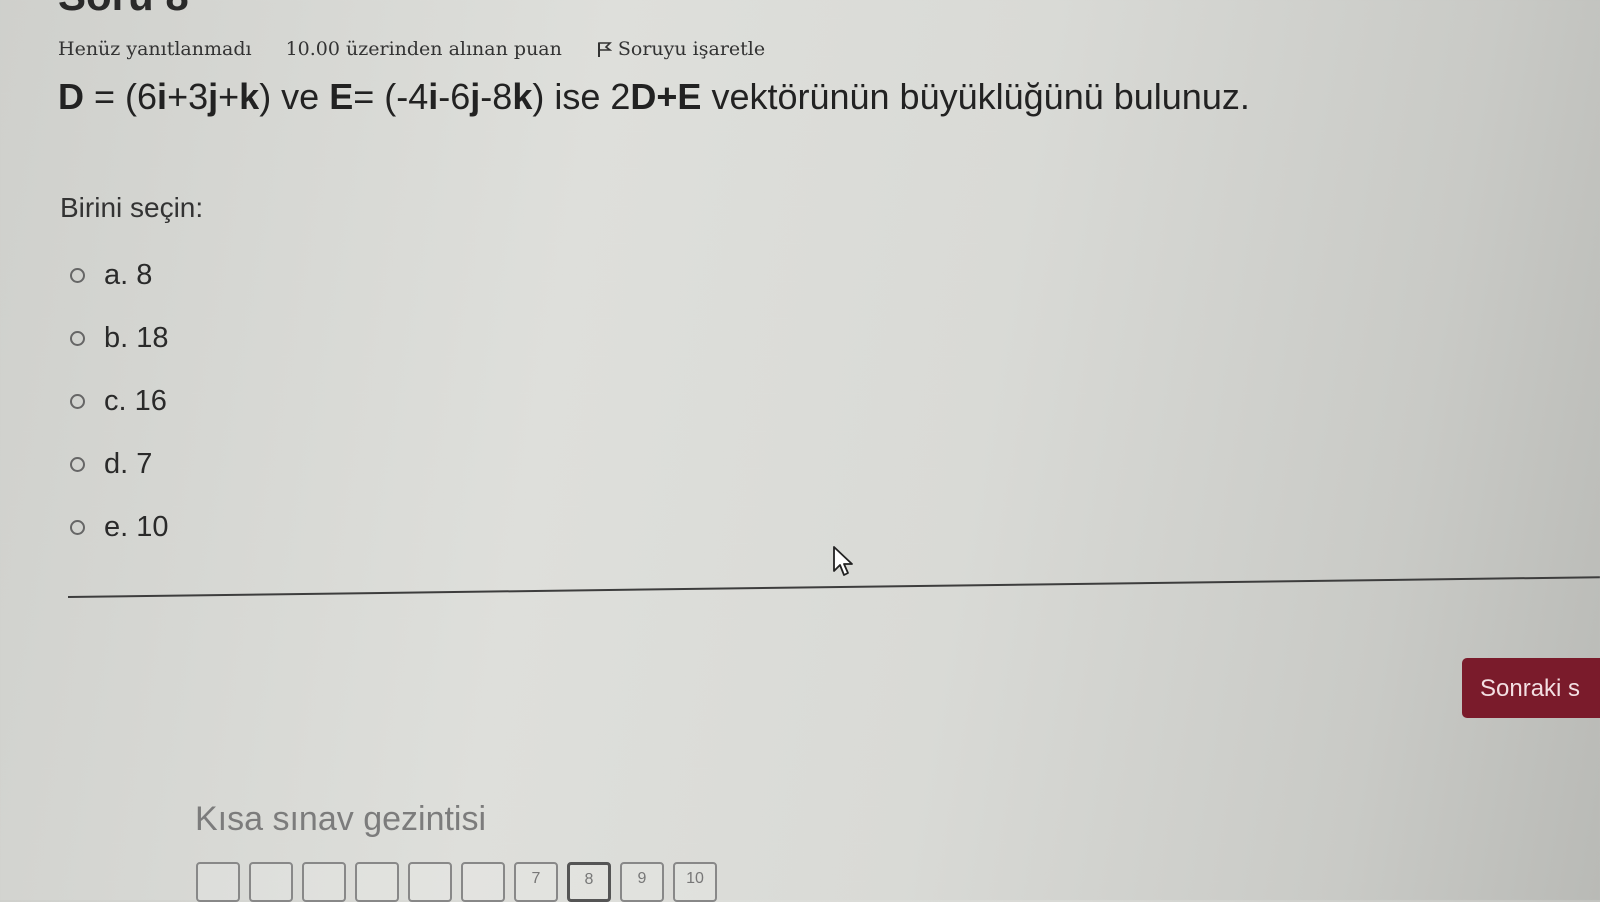 The width and height of the screenshot is (1600, 902). Describe the element at coordinates (341, 819) in the screenshot. I see `quiz-navigation-title: Kısa sınav gezintisi` at that location.